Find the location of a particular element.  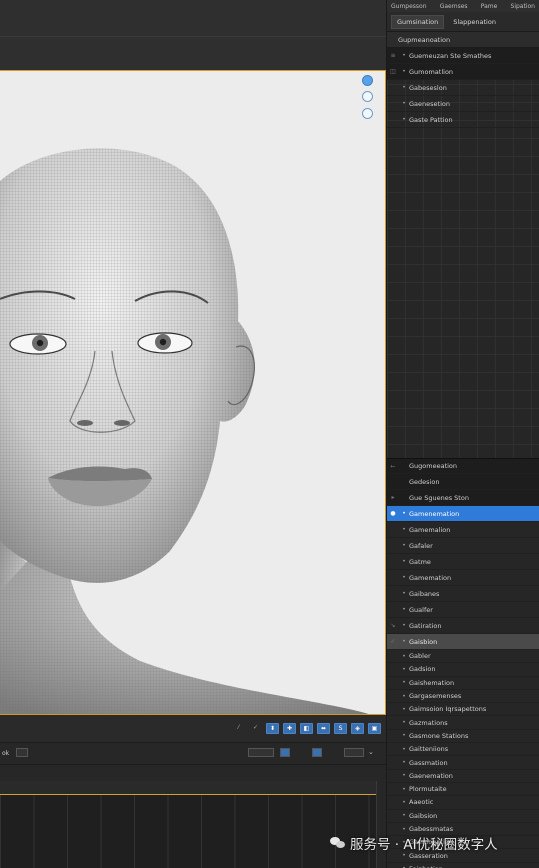

property-row: ✓ • Gaisbion is located at coordinates (463, 642).